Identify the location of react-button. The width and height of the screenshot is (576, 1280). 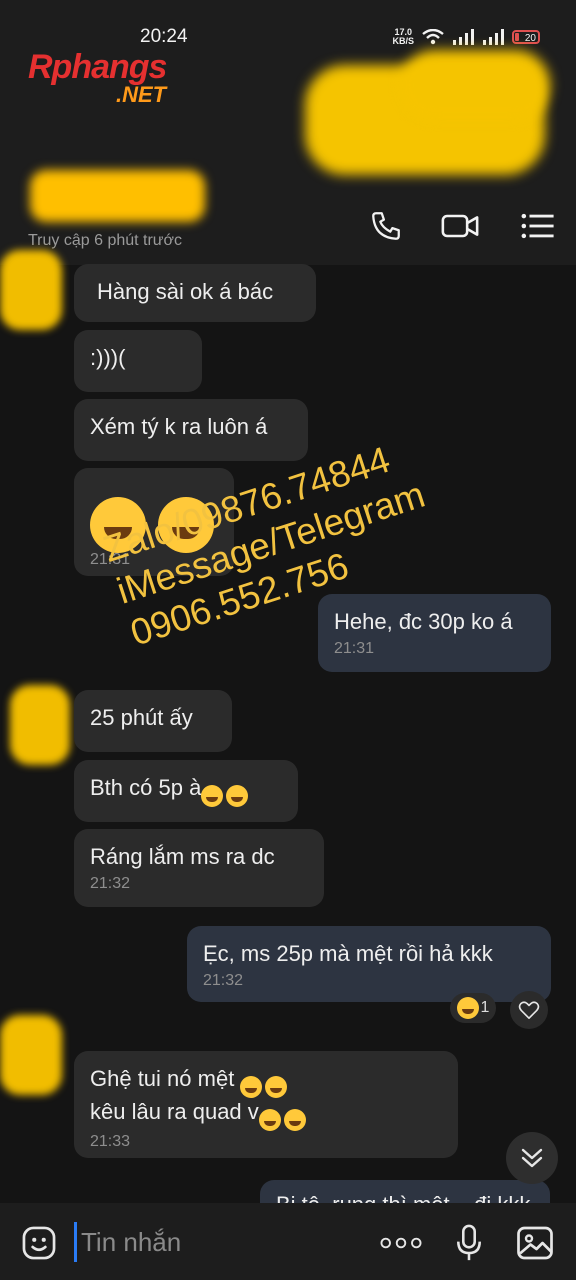
(529, 1010).